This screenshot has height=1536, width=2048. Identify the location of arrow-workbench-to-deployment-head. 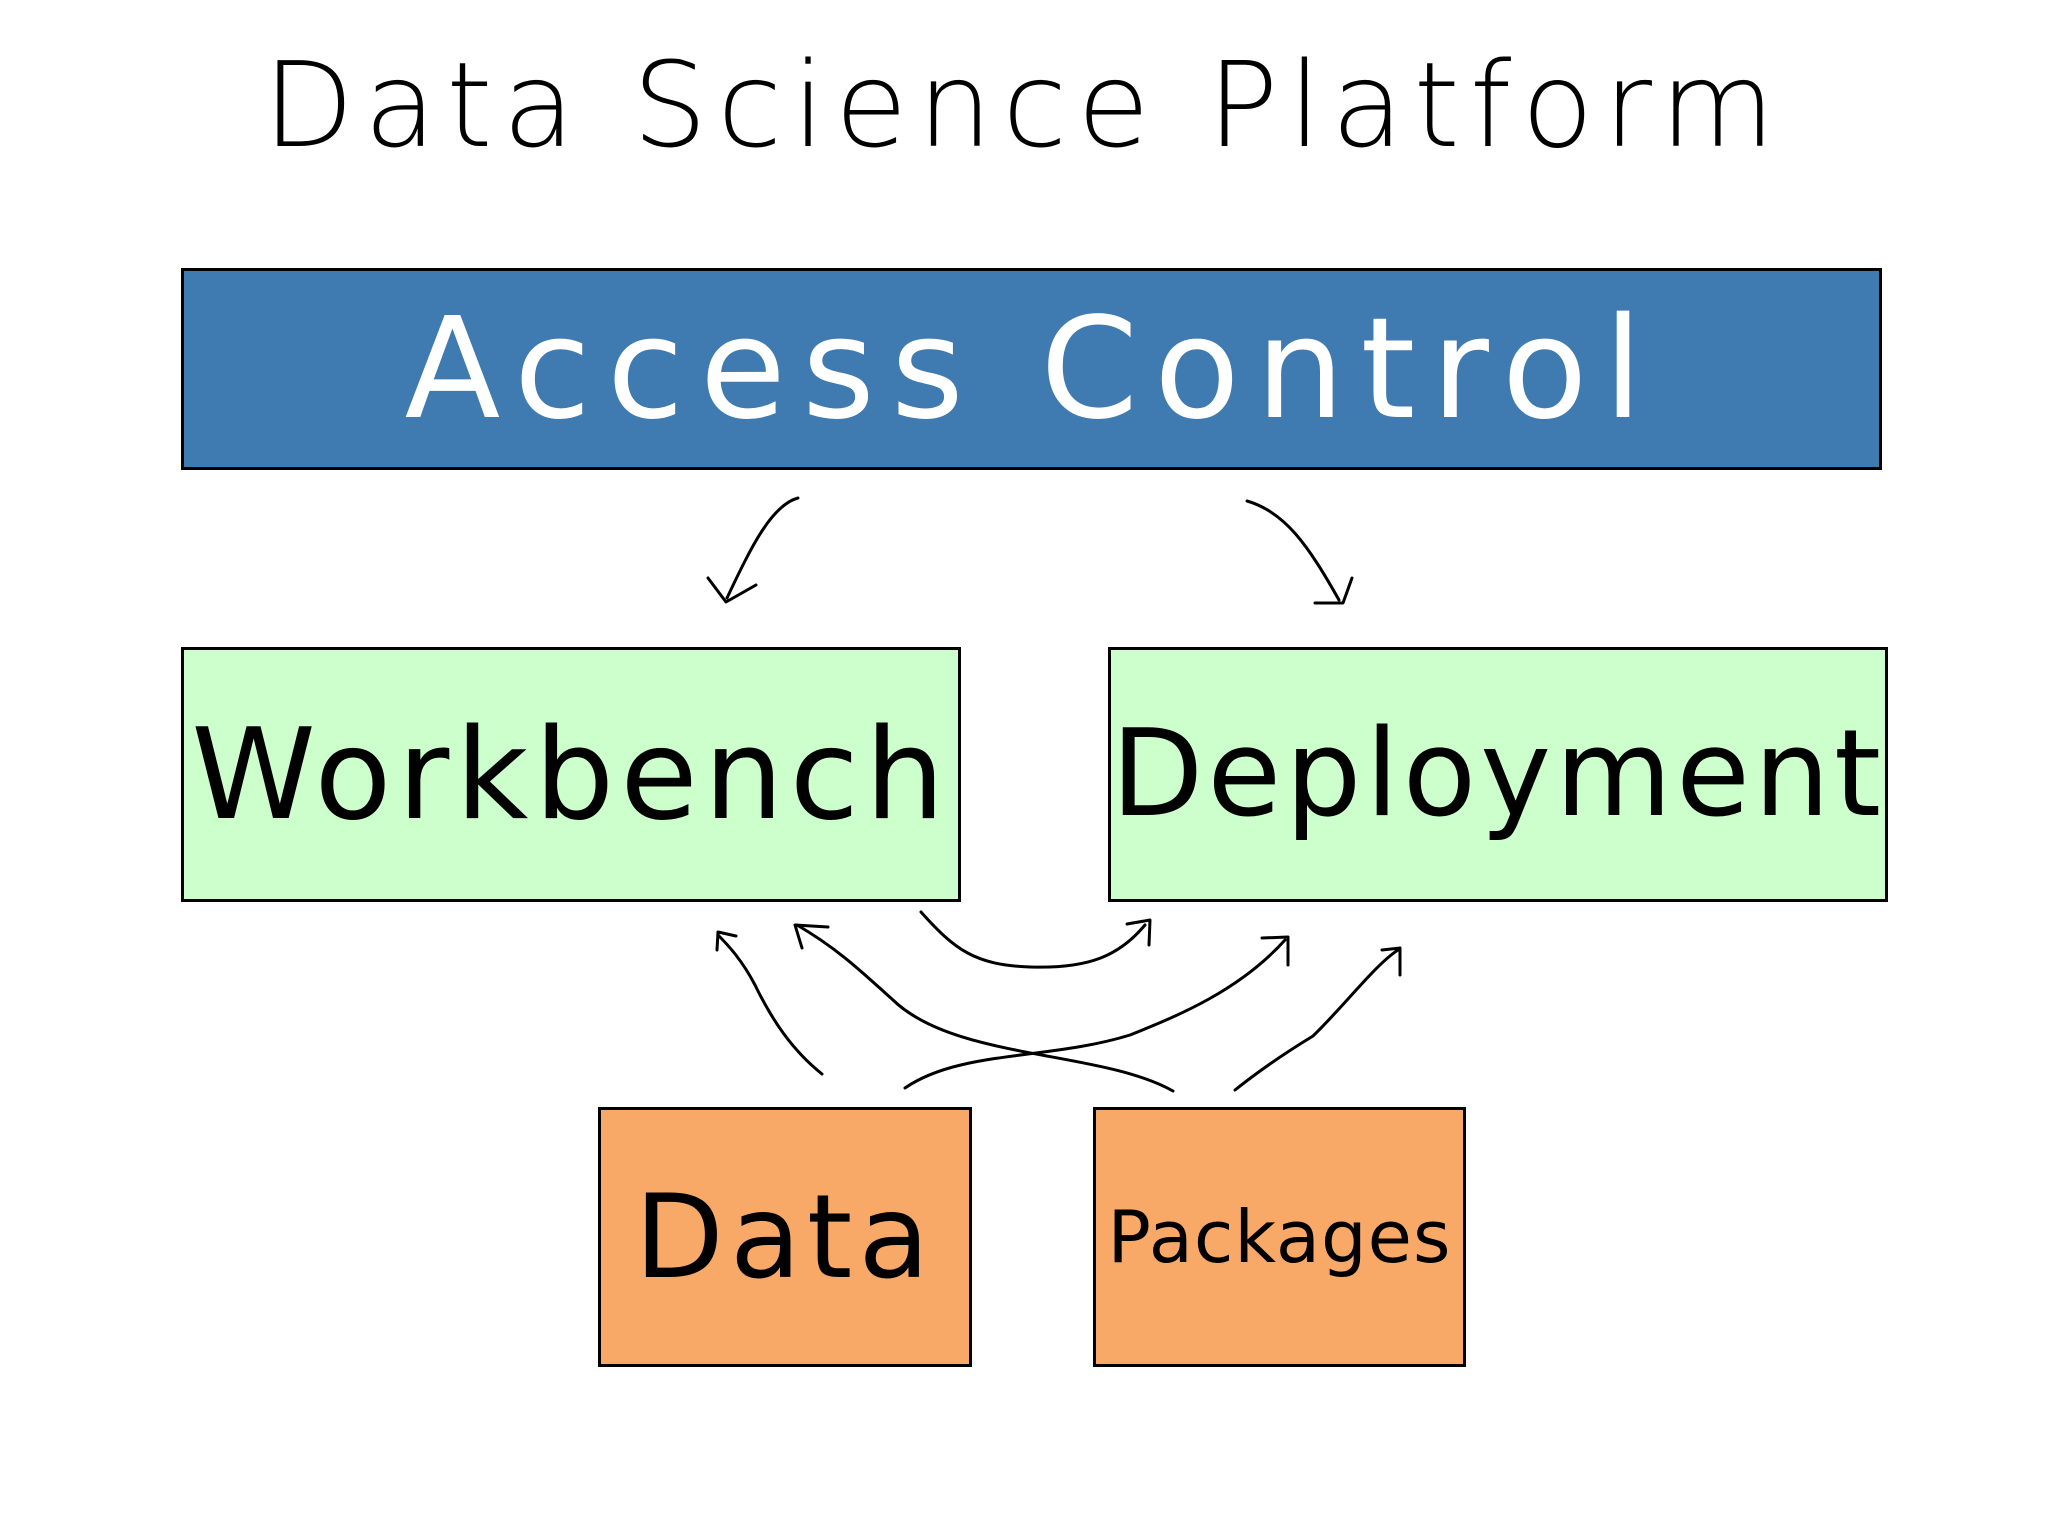
(1138, 932).